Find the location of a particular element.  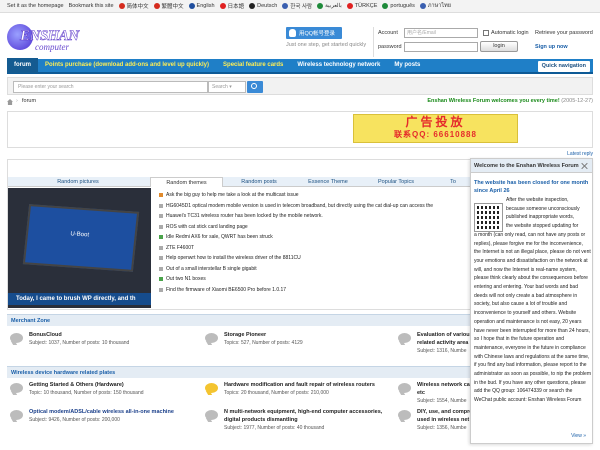

forum-name-continued: related activity area is located at coordinates (442, 343).